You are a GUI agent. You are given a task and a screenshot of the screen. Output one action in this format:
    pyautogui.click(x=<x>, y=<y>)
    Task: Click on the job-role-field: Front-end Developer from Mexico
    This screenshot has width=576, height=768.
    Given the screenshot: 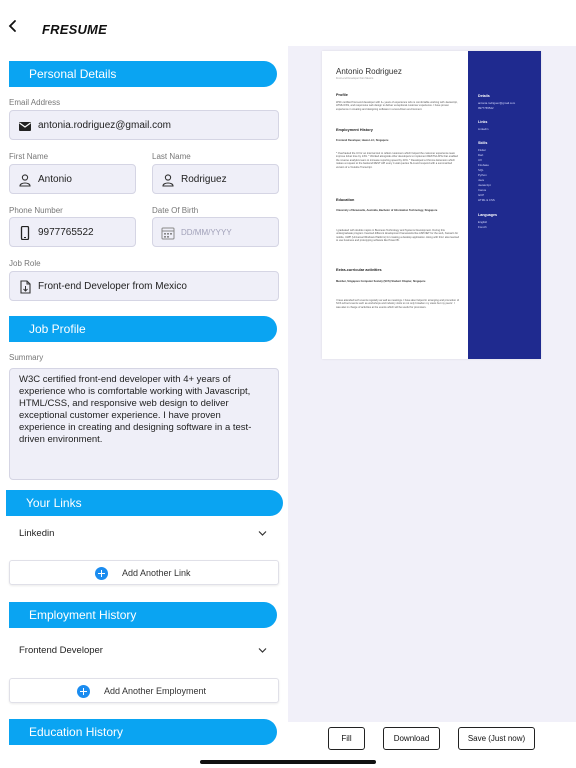 What is the action you would take?
    pyautogui.click(x=144, y=286)
    